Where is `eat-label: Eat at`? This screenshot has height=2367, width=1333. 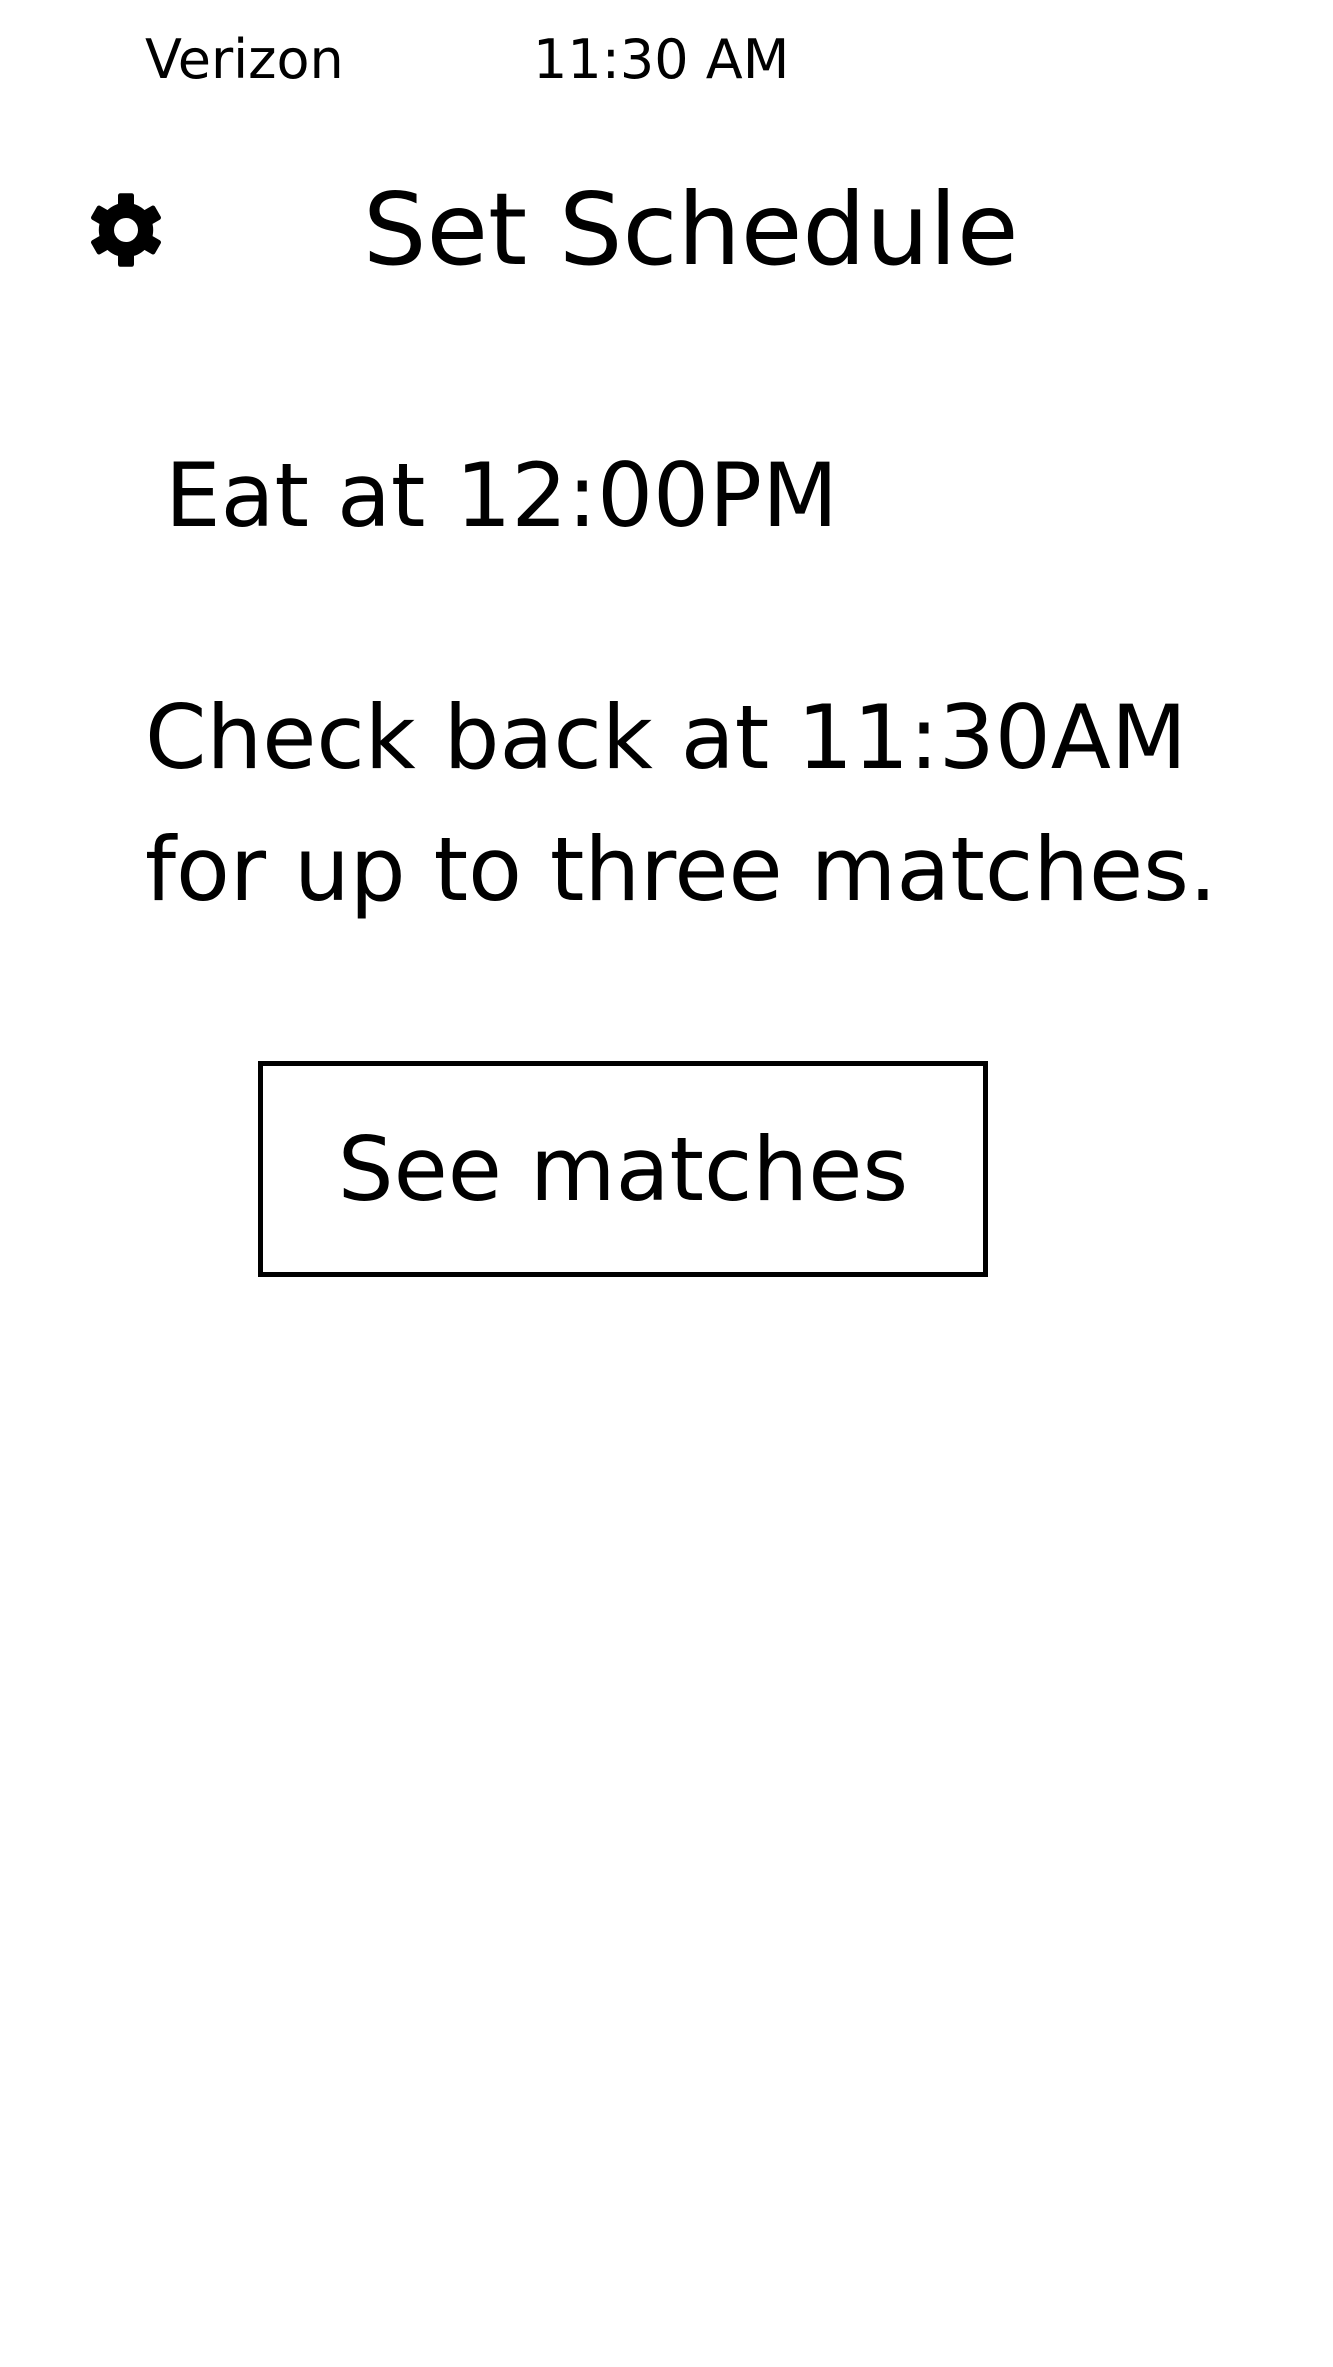 eat-label: Eat at is located at coordinates (295, 495).